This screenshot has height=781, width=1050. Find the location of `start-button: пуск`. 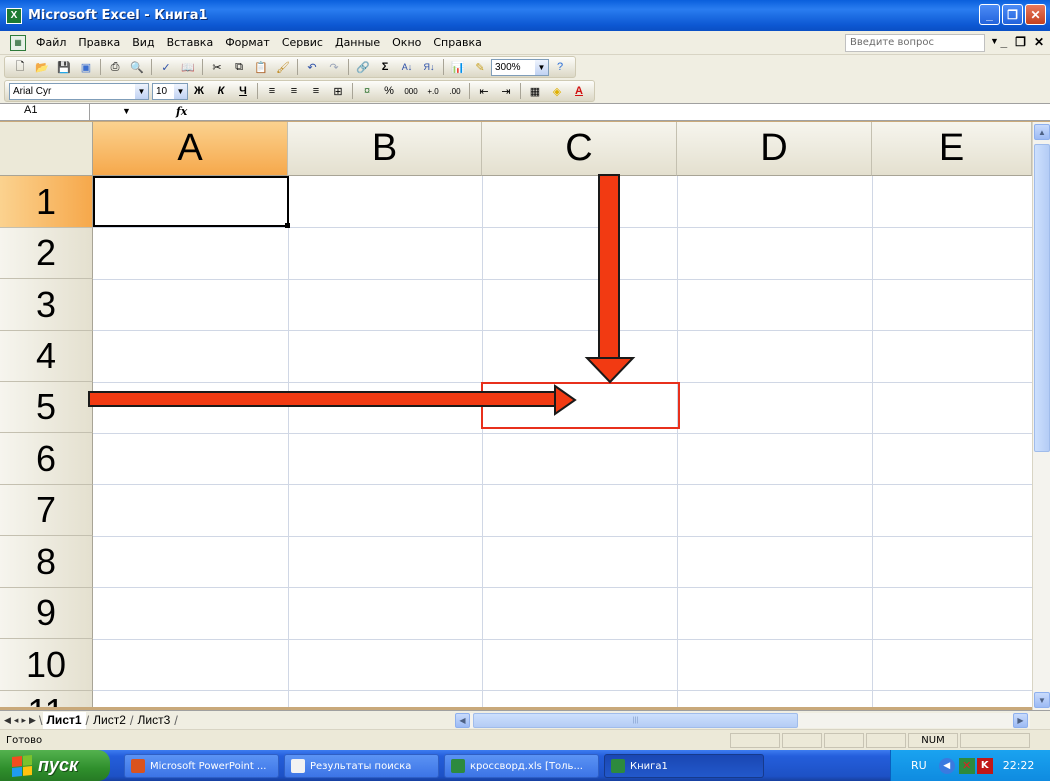

start-button: пуск is located at coordinates (55, 765).